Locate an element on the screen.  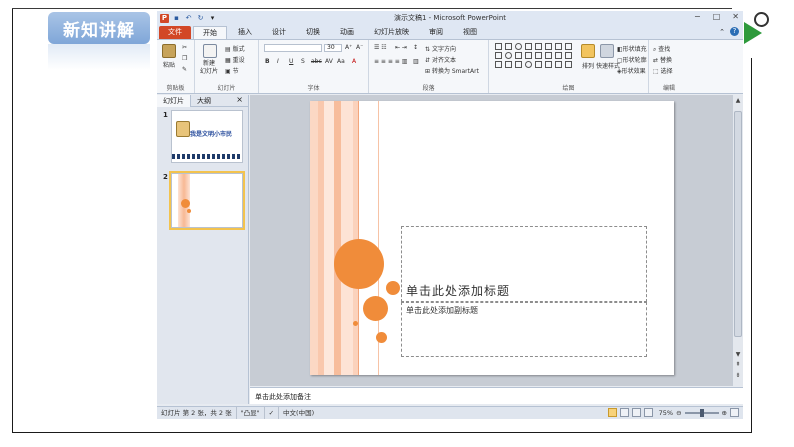
zoom-in-icon: ⊕ is located at coordinates (724, 413).